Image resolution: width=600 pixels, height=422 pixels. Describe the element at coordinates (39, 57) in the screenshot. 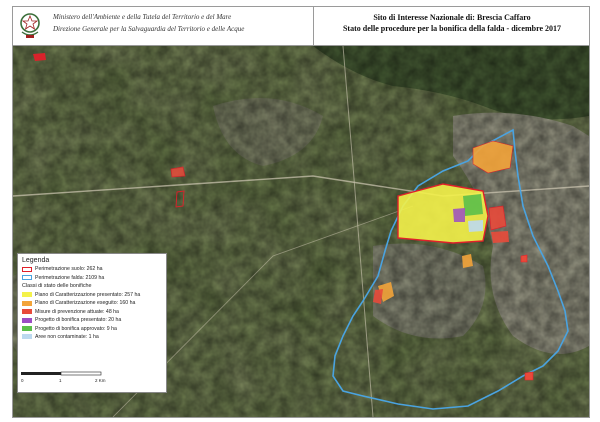

I see `soil-perimeter-patch-northwest` at that location.